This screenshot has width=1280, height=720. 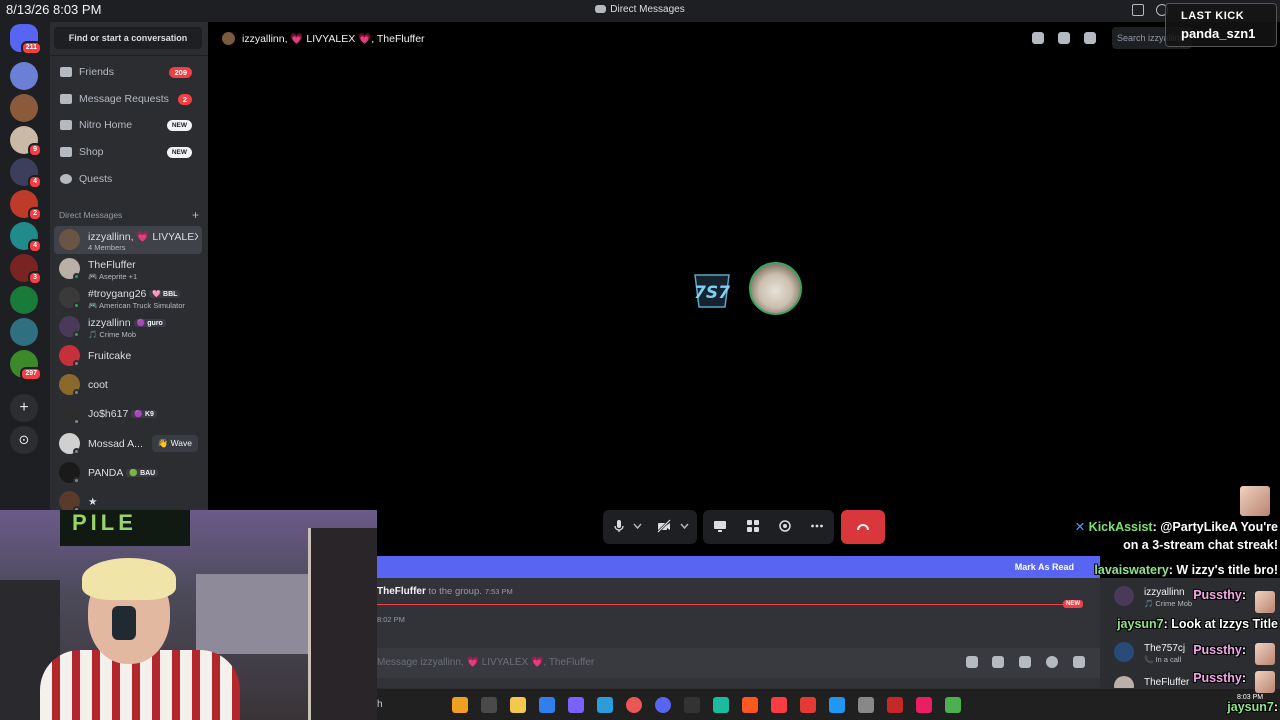 I want to click on dm-item: izzyallinn 🟣 guro 🎵 Crime Mob, so click(x=128, y=327).